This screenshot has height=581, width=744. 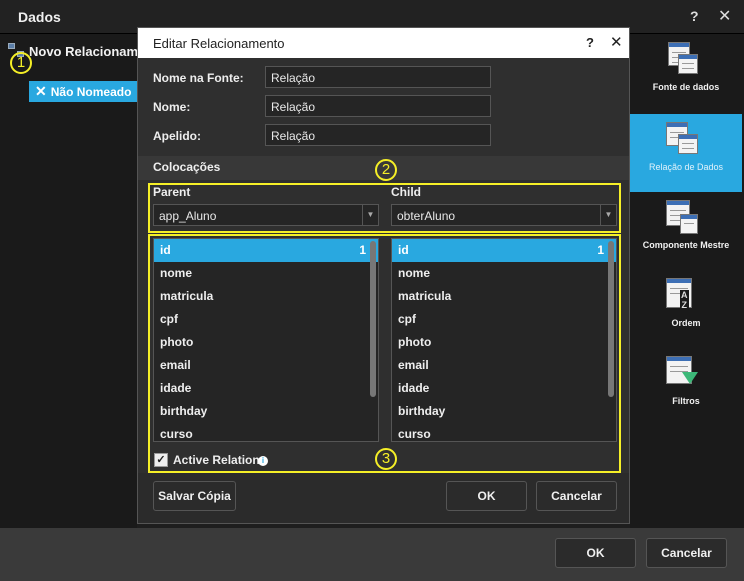 What do you see at coordinates (188, 216) in the screenshot?
I see `parent-select-value: app_Aluno` at bounding box center [188, 216].